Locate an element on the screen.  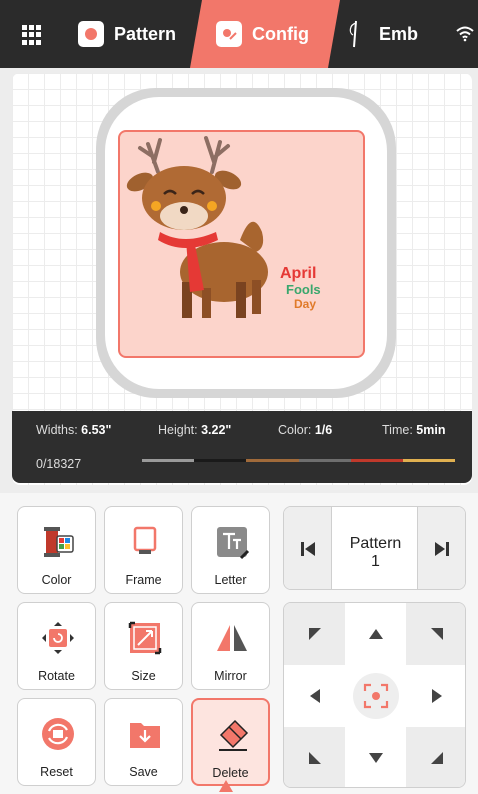
skip-previous-icon is located at coordinates (308, 549).